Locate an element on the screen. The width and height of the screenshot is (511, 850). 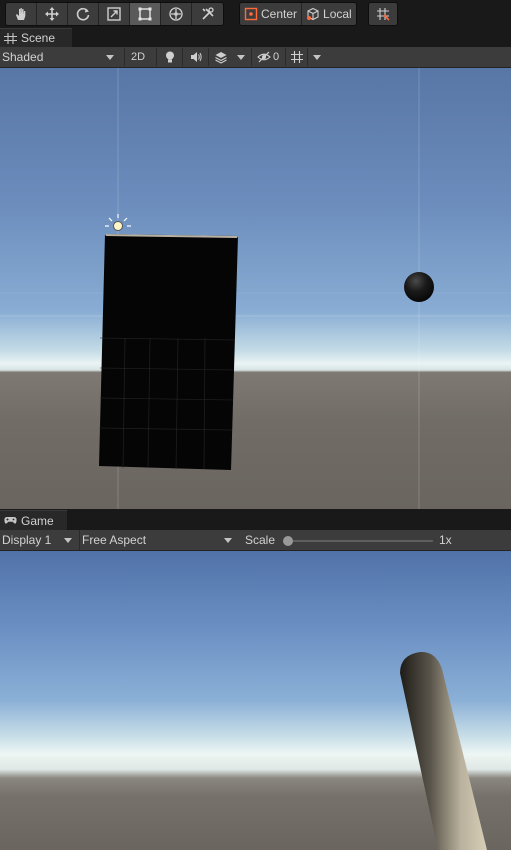
pivot-rotation-button: Local is located at coordinates (329, 14).